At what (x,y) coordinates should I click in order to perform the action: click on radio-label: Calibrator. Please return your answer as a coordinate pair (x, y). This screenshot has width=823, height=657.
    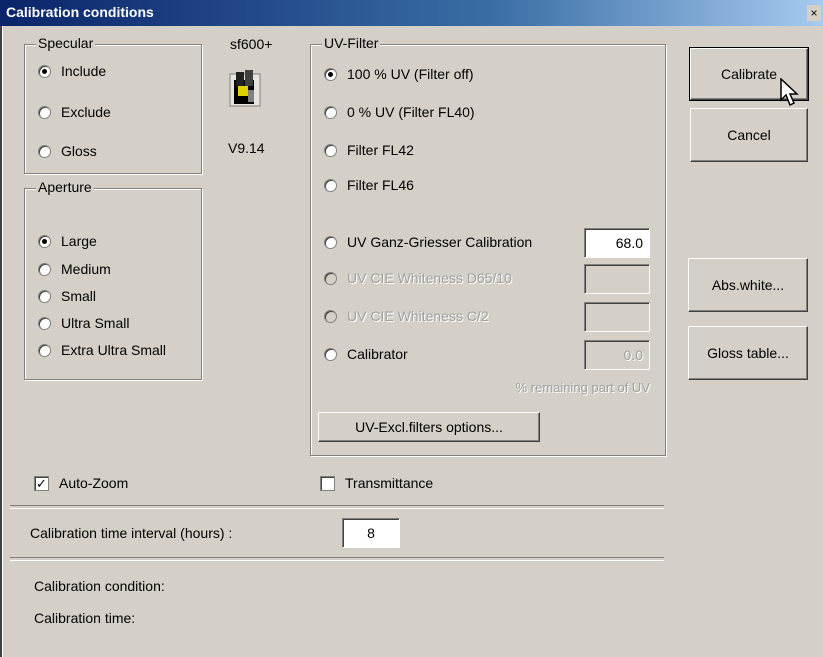
    Looking at the image, I should click on (377, 354).